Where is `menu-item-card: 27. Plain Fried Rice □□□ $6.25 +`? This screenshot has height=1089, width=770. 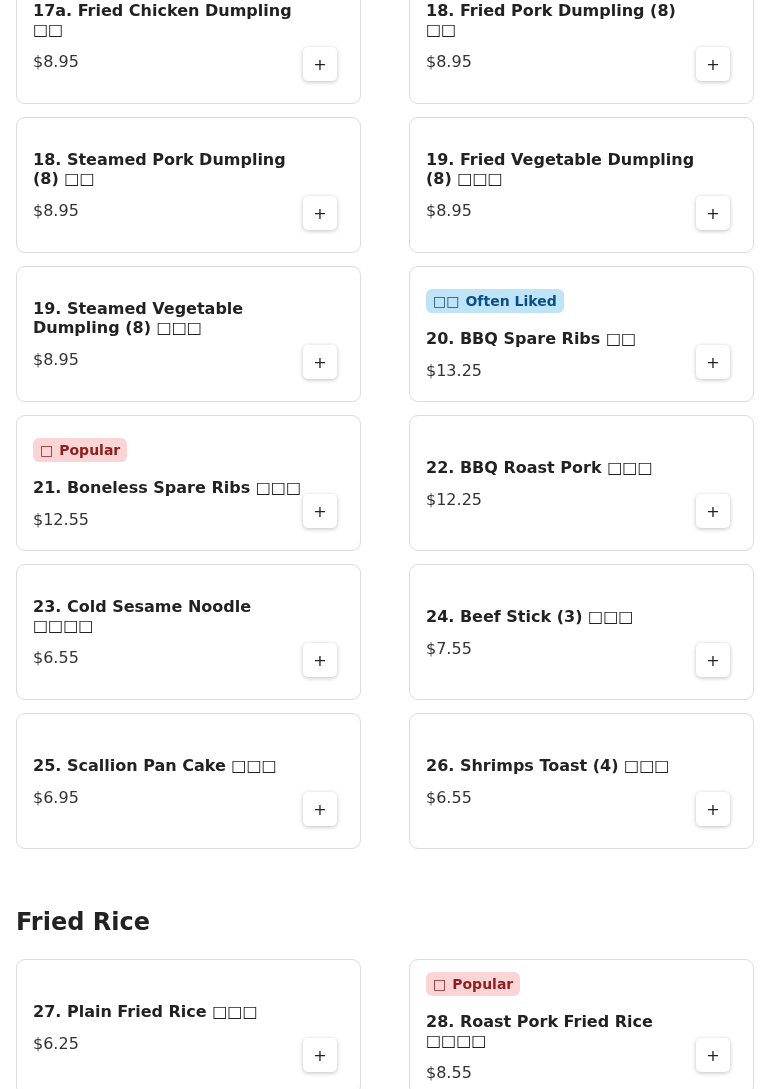
menu-item-card: 27. Plain Fried Rice □□□ $6.25 + is located at coordinates (188, 1024).